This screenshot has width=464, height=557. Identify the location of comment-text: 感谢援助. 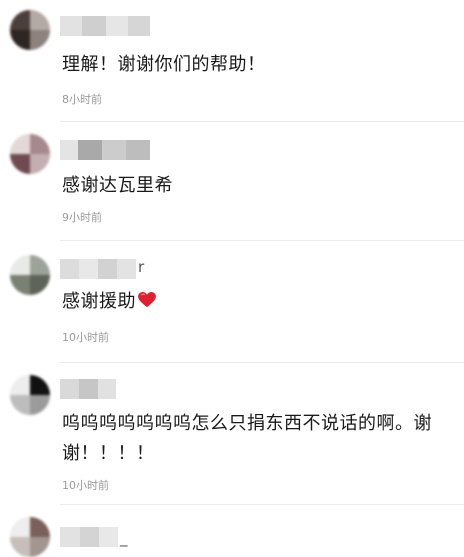
(109, 302).